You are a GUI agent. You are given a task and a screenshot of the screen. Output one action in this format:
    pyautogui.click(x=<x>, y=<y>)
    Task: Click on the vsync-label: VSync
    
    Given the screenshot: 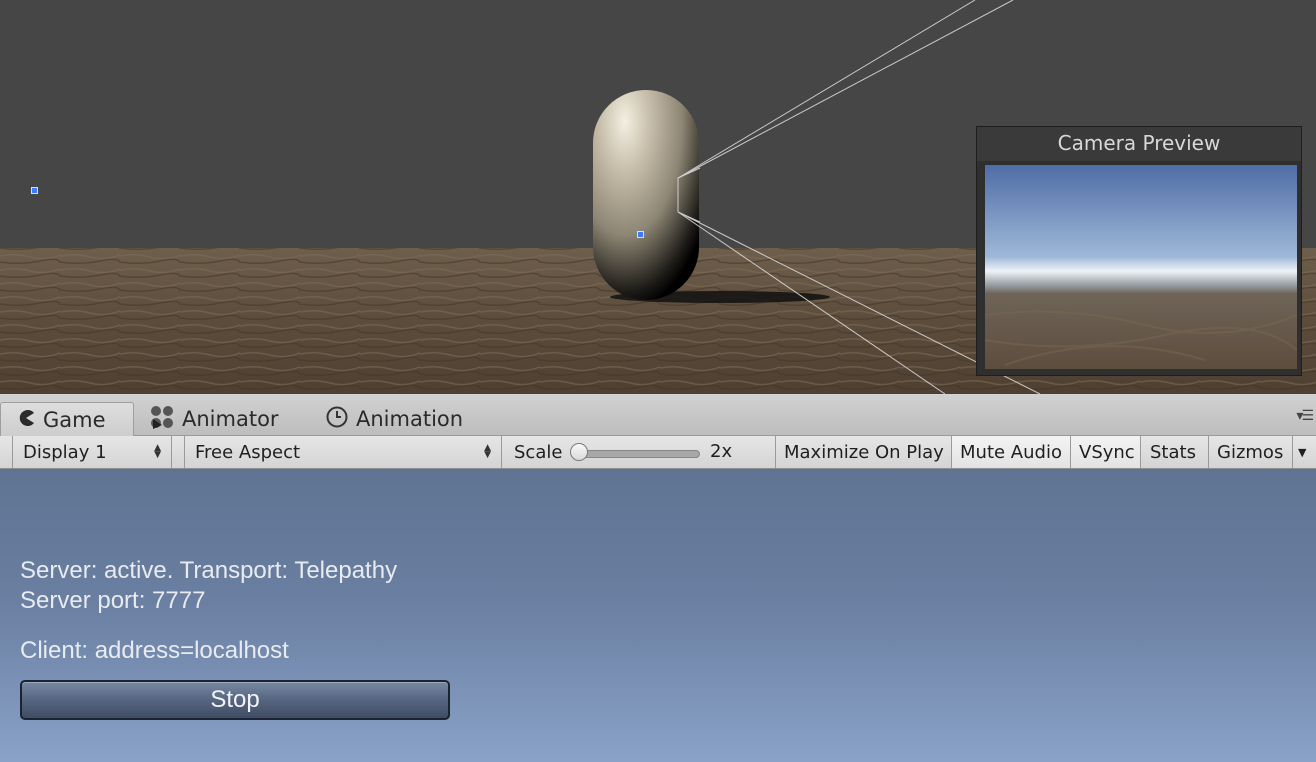 What is the action you would take?
    pyautogui.click(x=1107, y=452)
    